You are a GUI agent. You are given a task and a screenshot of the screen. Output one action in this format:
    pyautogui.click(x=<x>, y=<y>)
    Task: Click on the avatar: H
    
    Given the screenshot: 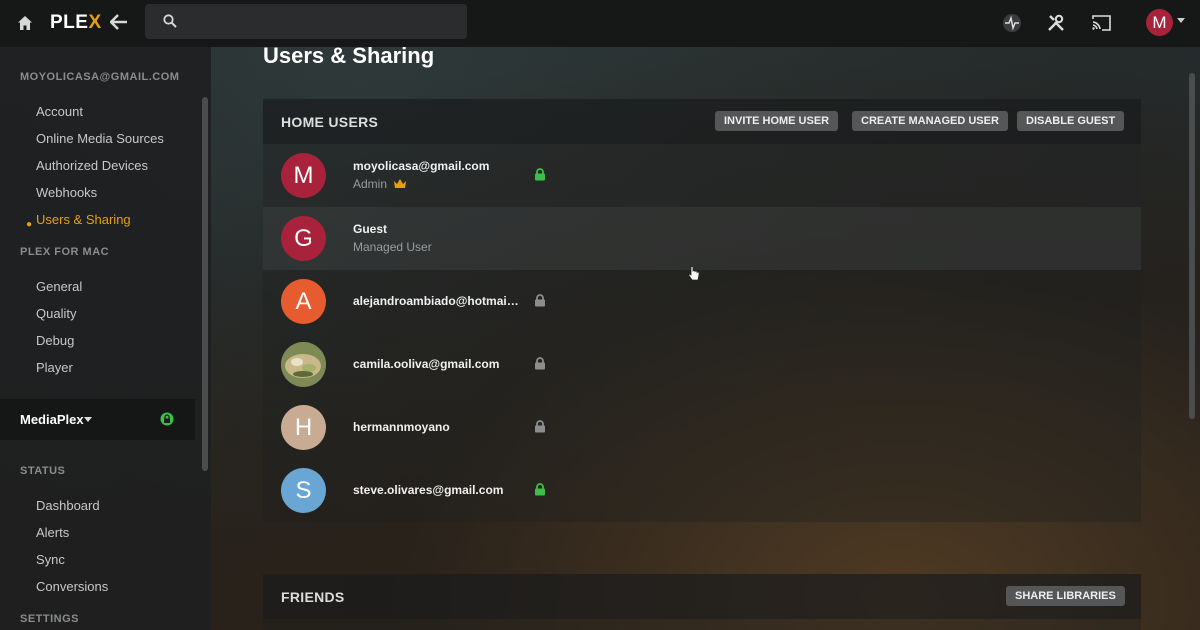 What is the action you would take?
    pyautogui.click(x=303, y=427)
    